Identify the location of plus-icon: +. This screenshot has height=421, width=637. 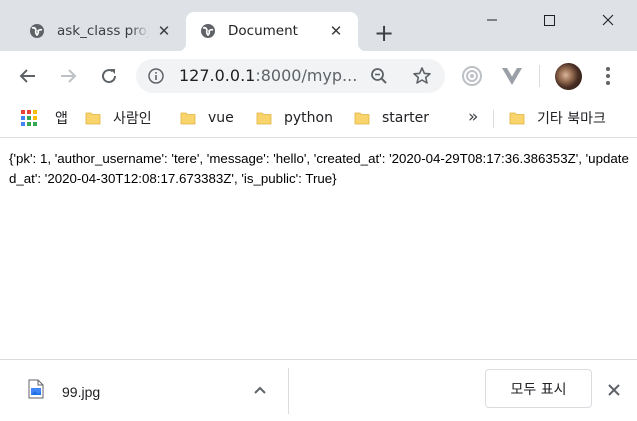
(384, 33).